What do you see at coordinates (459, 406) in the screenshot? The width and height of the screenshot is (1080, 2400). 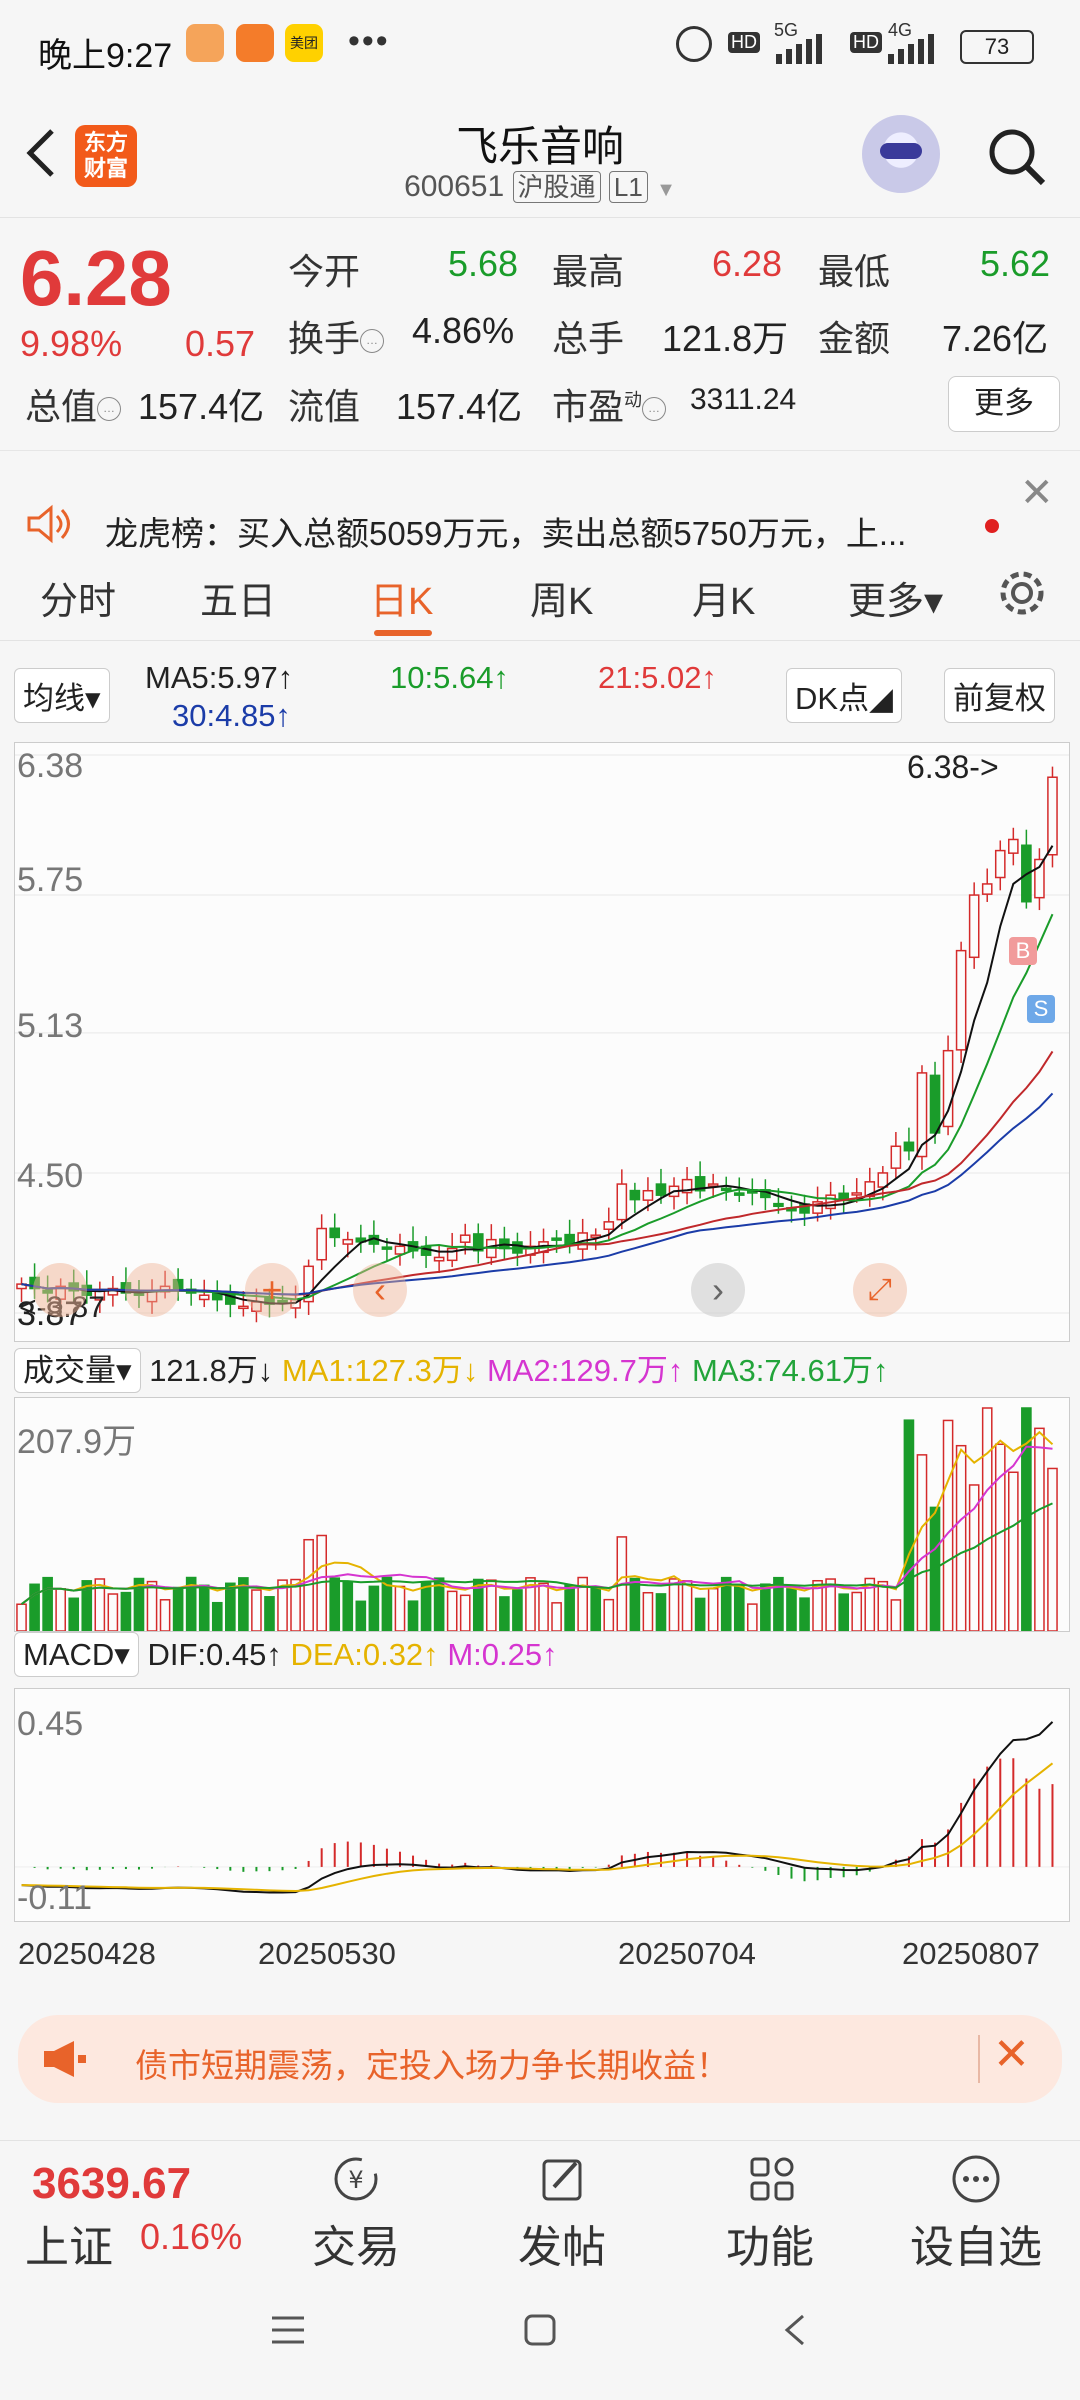 I see `float-value: 157.4亿` at bounding box center [459, 406].